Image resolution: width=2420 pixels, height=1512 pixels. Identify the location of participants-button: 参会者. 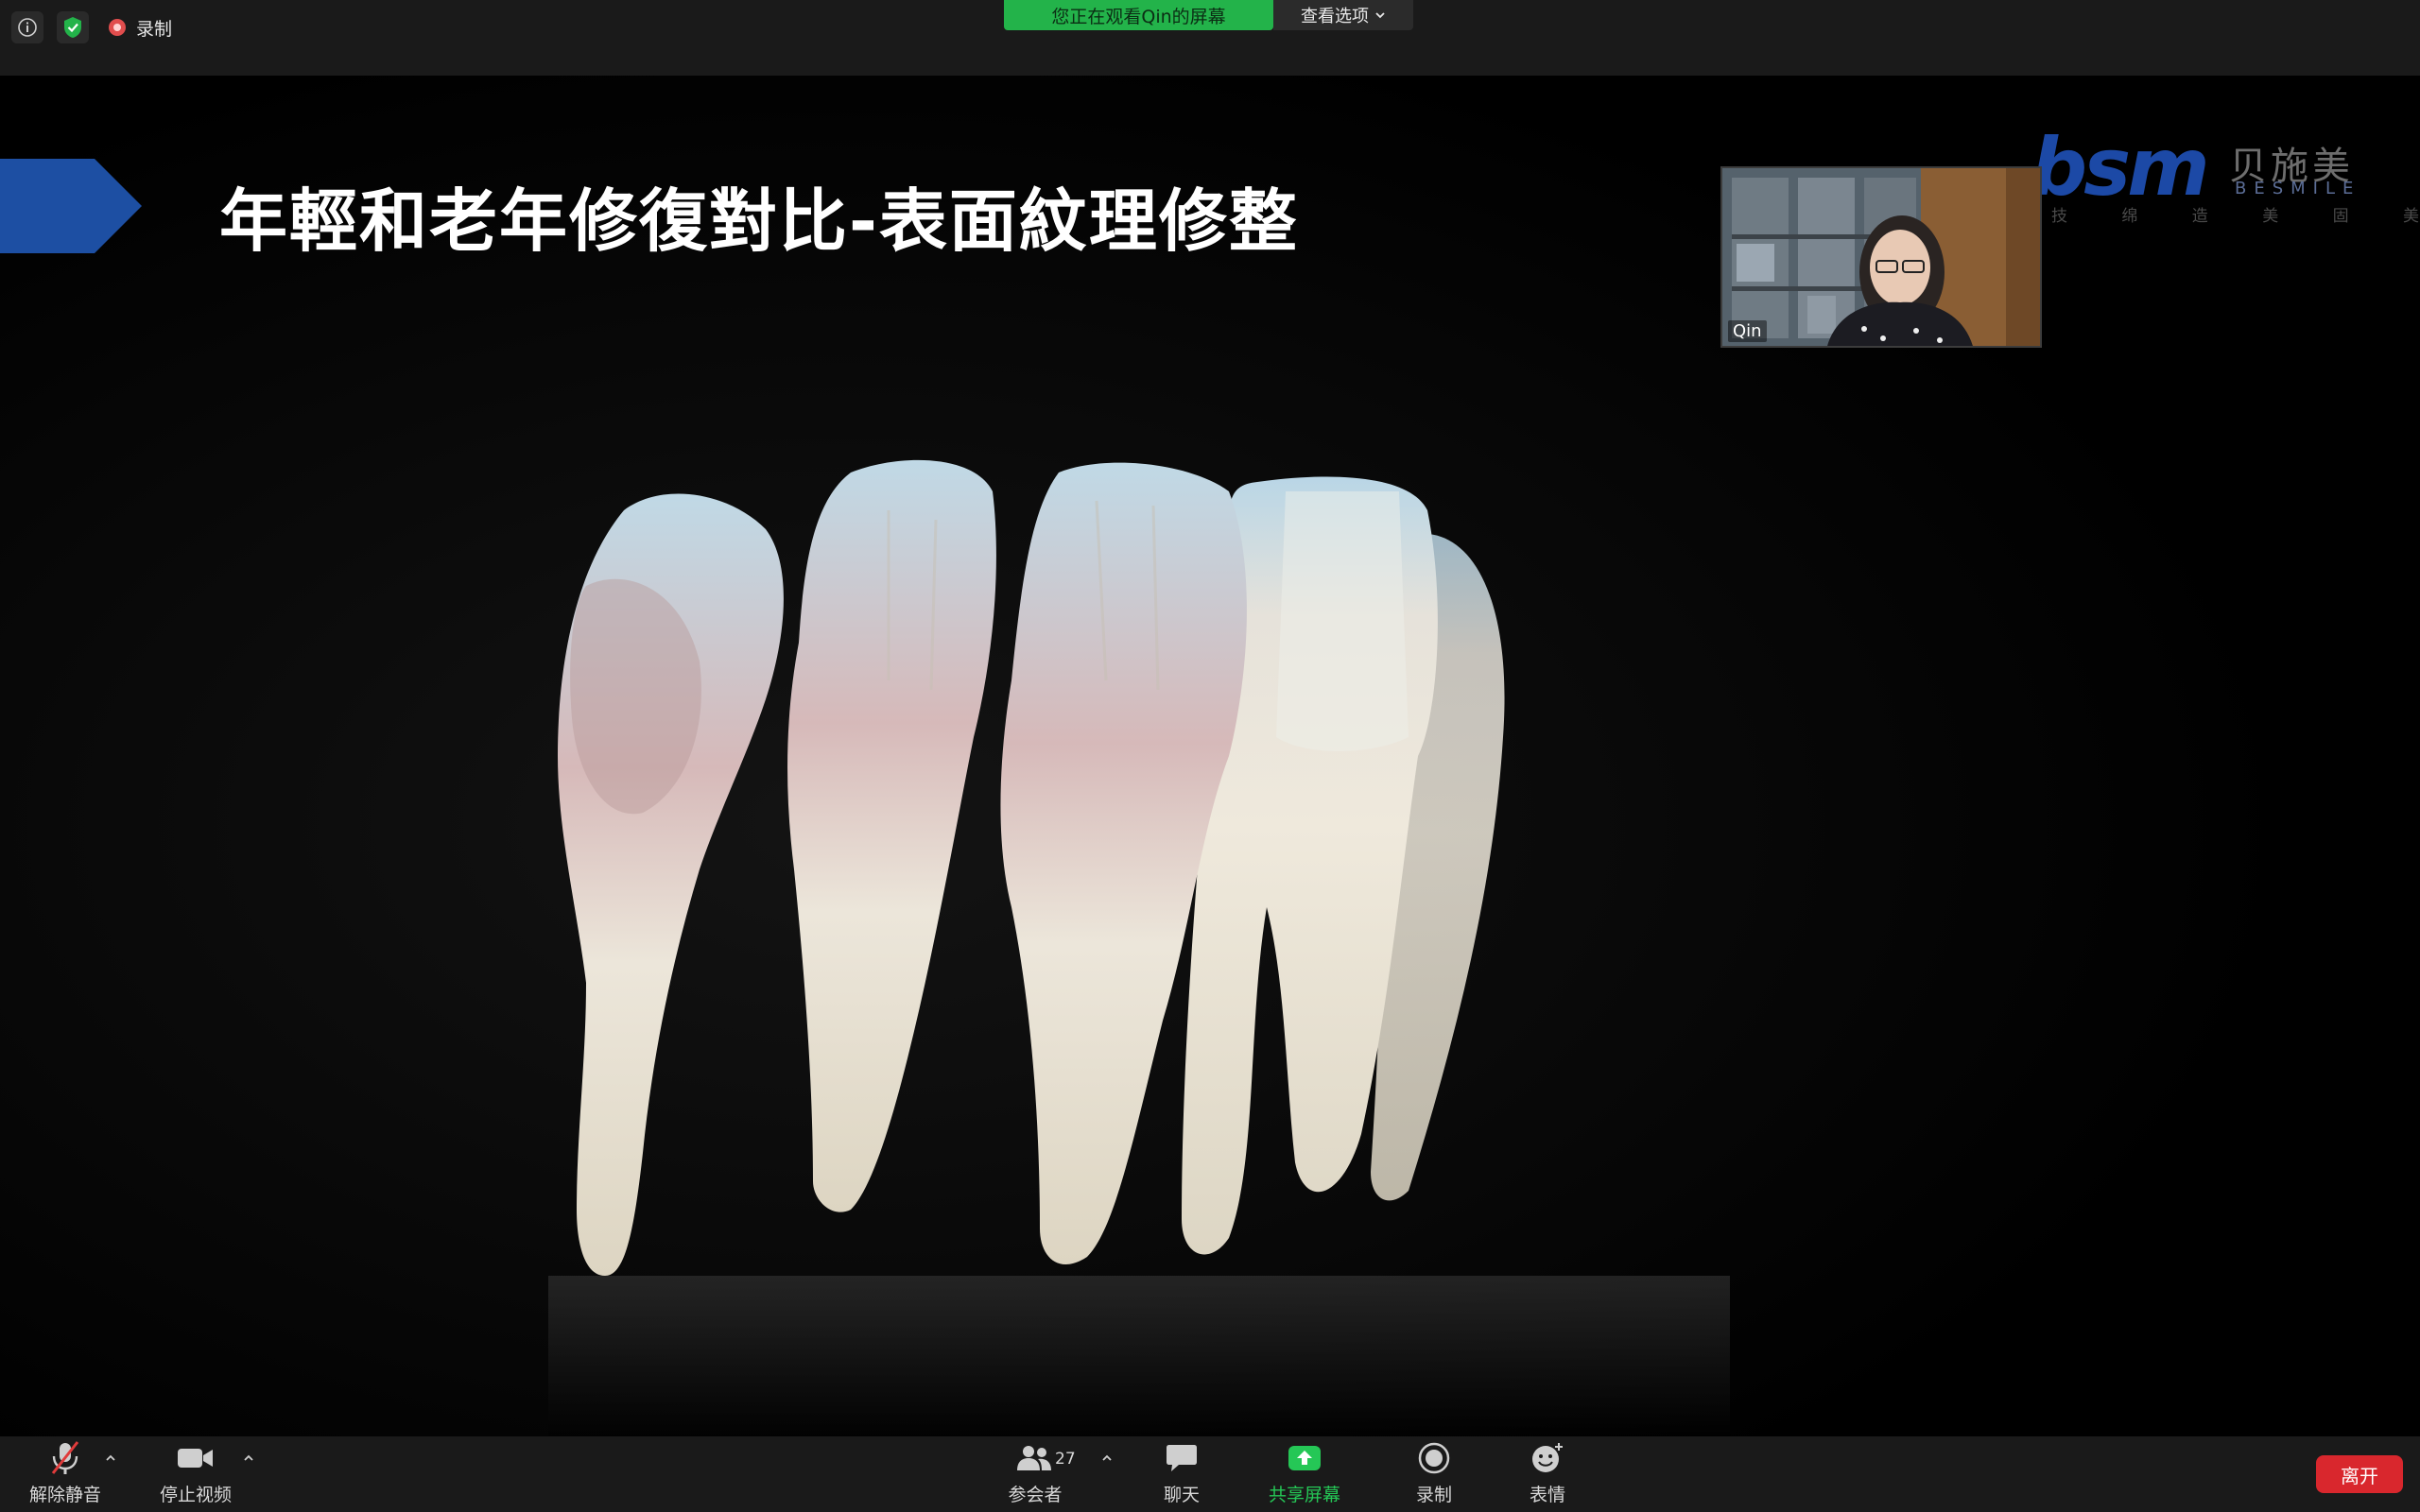
(1035, 1474).